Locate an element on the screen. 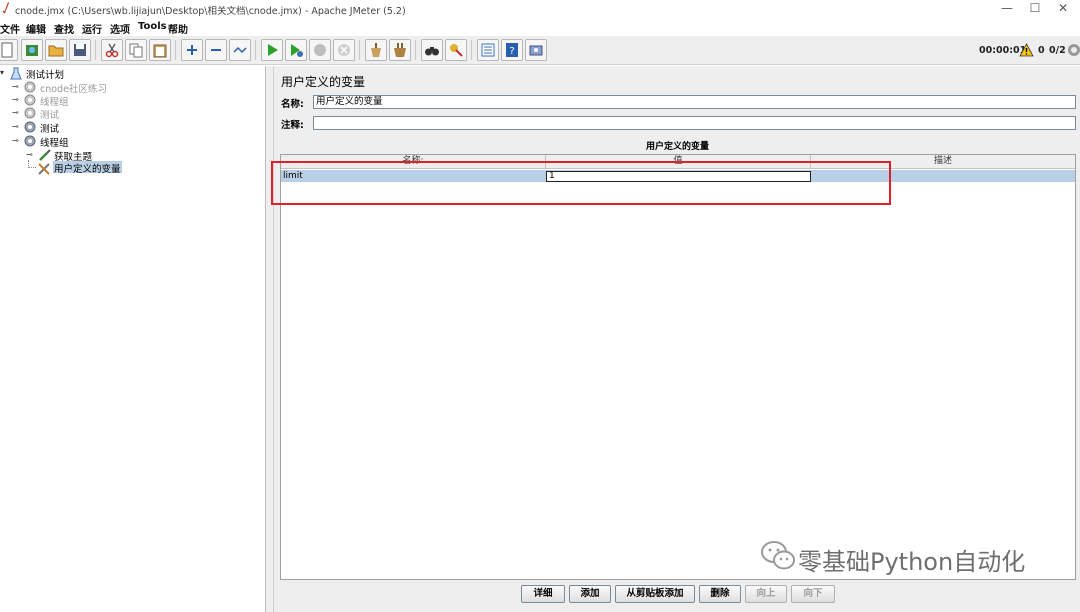 This screenshot has height=612, width=1080. new-button is located at coordinates (9, 50).